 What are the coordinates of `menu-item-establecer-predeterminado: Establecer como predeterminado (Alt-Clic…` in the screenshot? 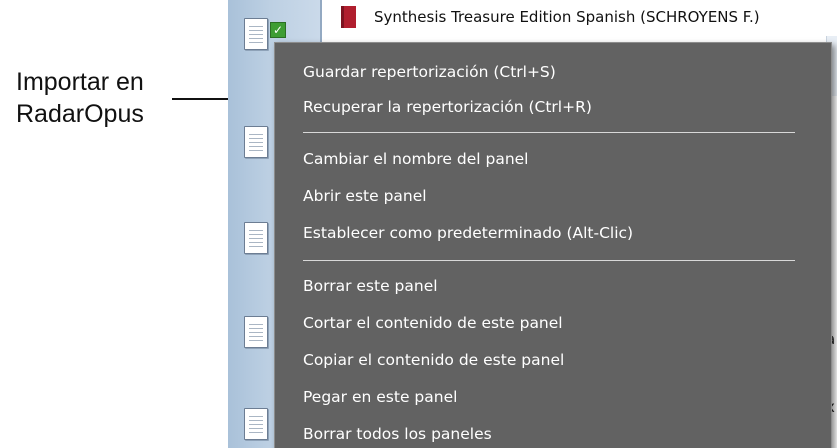 It's located at (553, 233).